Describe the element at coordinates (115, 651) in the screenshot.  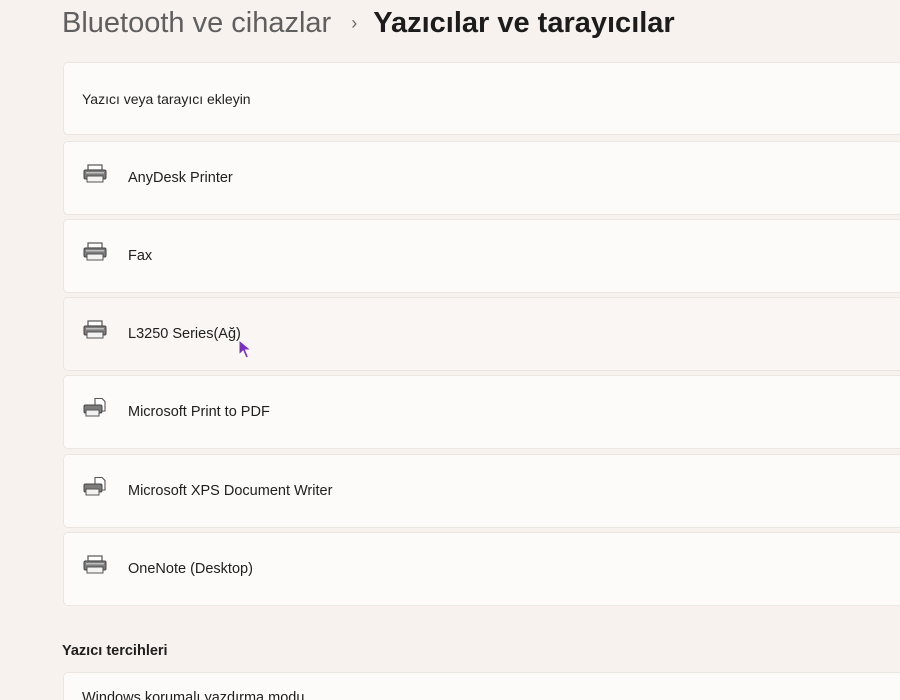
I see `section-title-printer-preferences: Yazıcı tercihleri` at that location.